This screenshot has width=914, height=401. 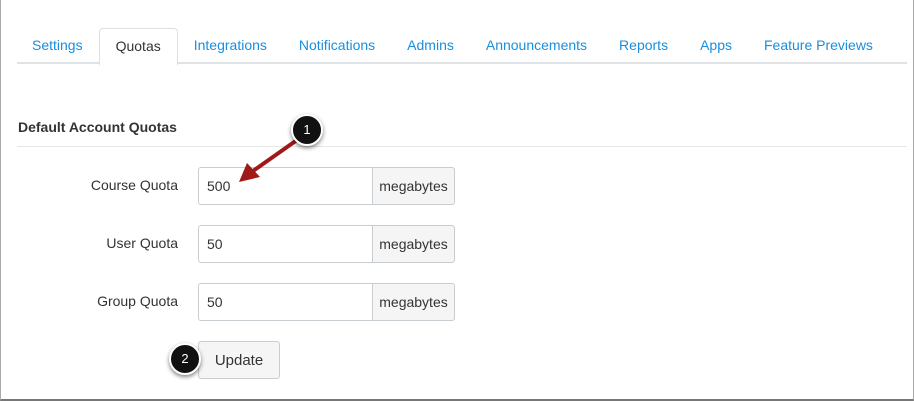 What do you see at coordinates (269, 160) in the screenshot?
I see `callout-arrow-icon` at bounding box center [269, 160].